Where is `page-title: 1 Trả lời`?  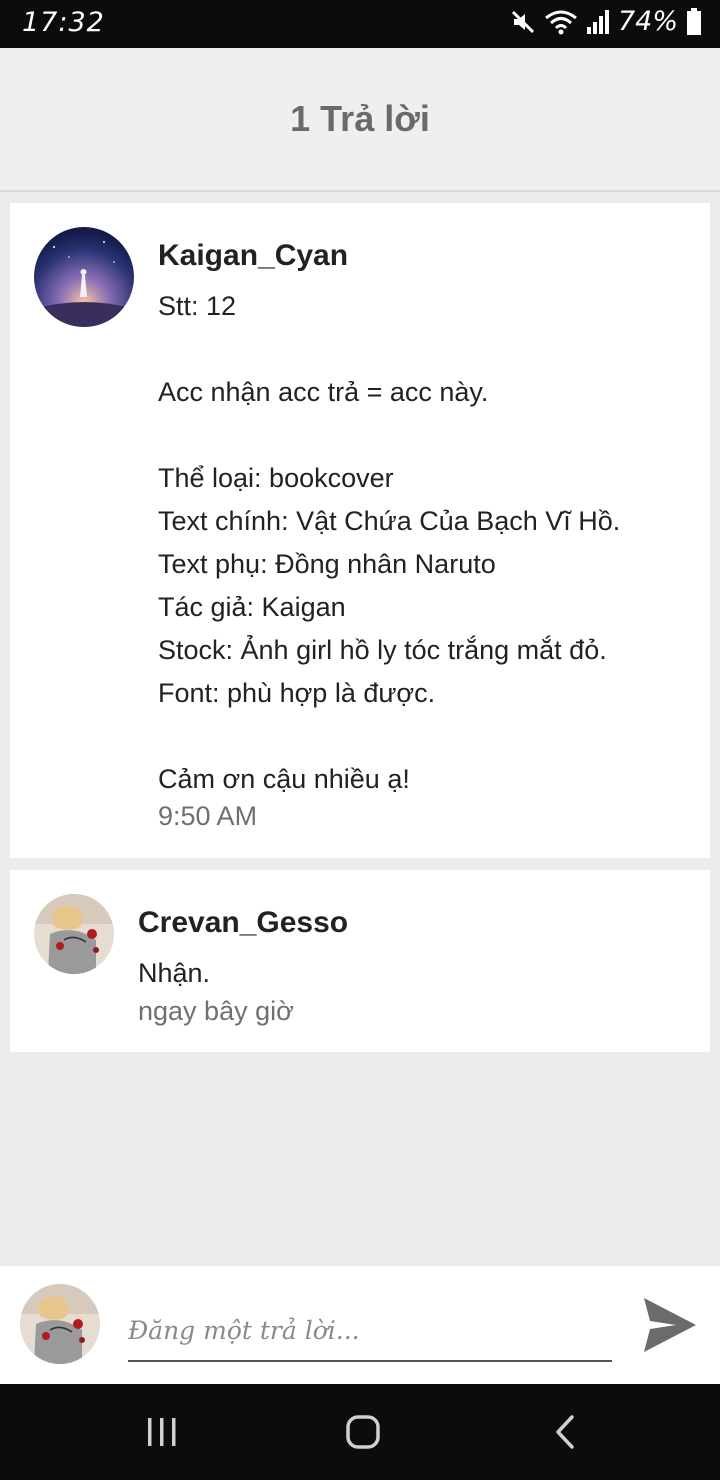
page-title: 1 Trả lời is located at coordinates (360, 118).